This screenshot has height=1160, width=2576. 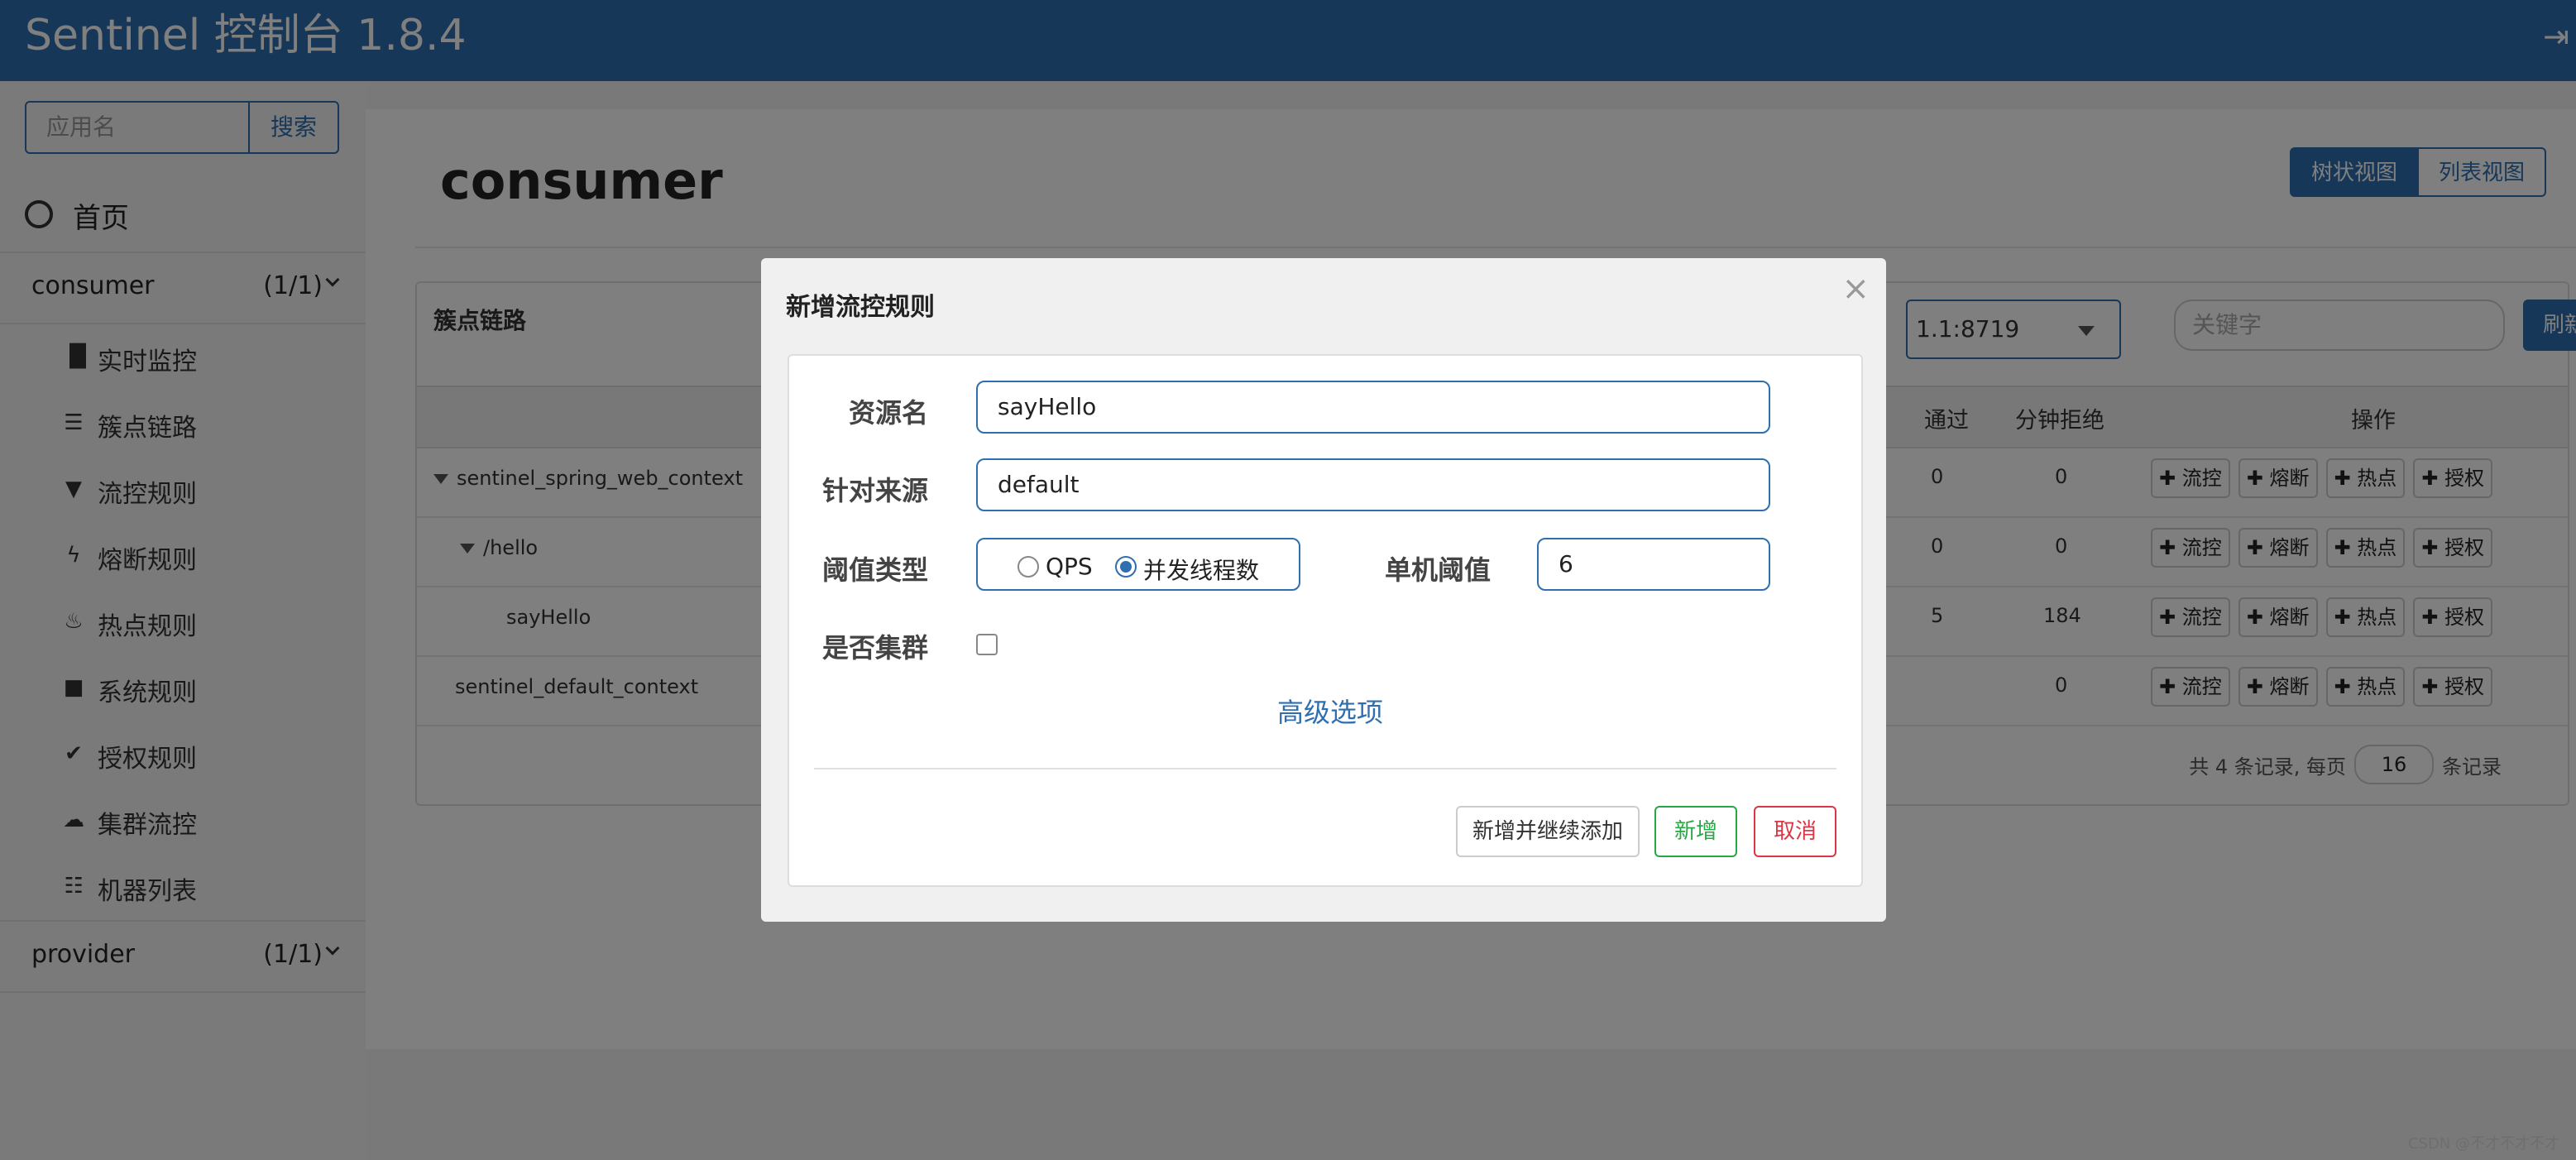 I want to click on divider, so click(x=1325, y=768).